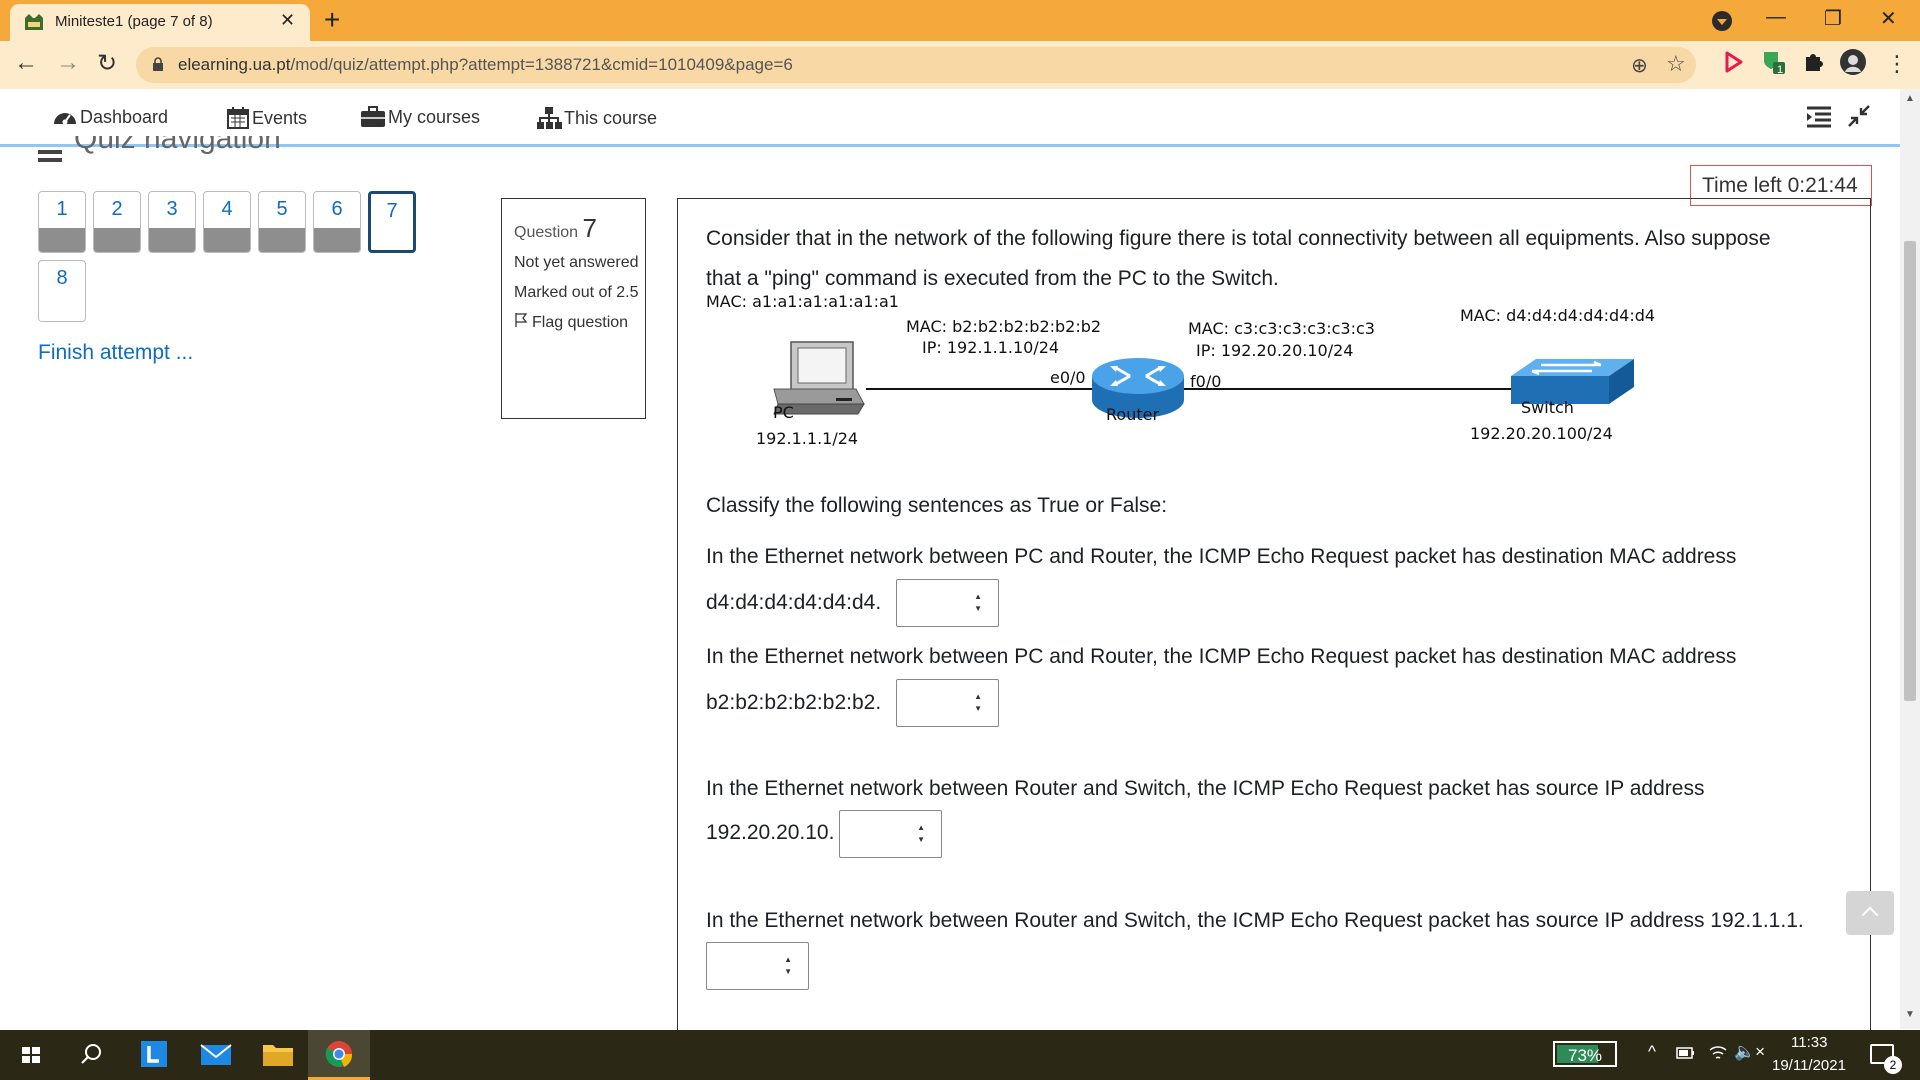 This screenshot has height=1080, width=1920. I want to click on question-marks: Marked out of 2.5, so click(576, 292).